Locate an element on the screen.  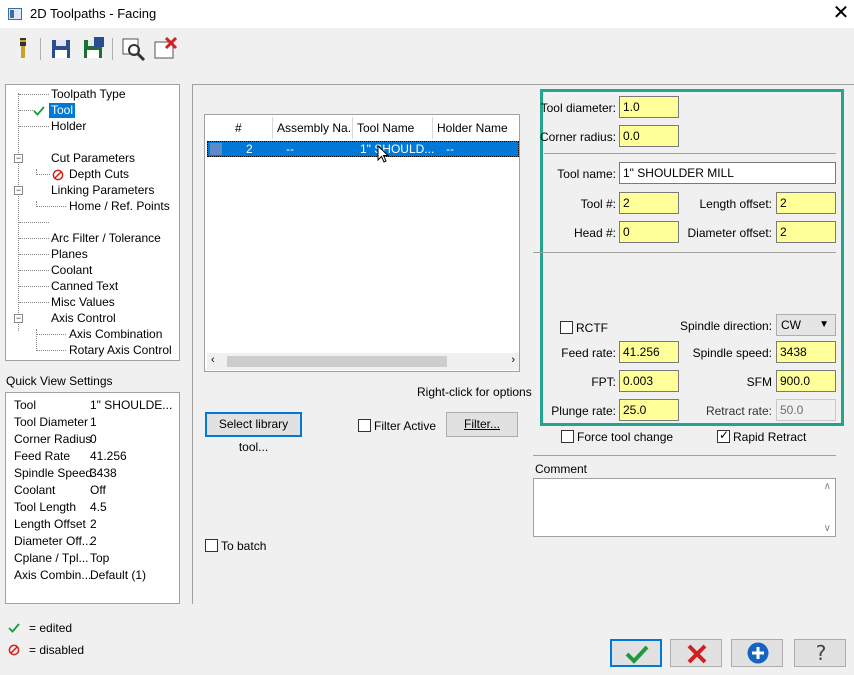
tree-item-home-ref-points: Home / Ref. Points is located at coordinates (119, 206).